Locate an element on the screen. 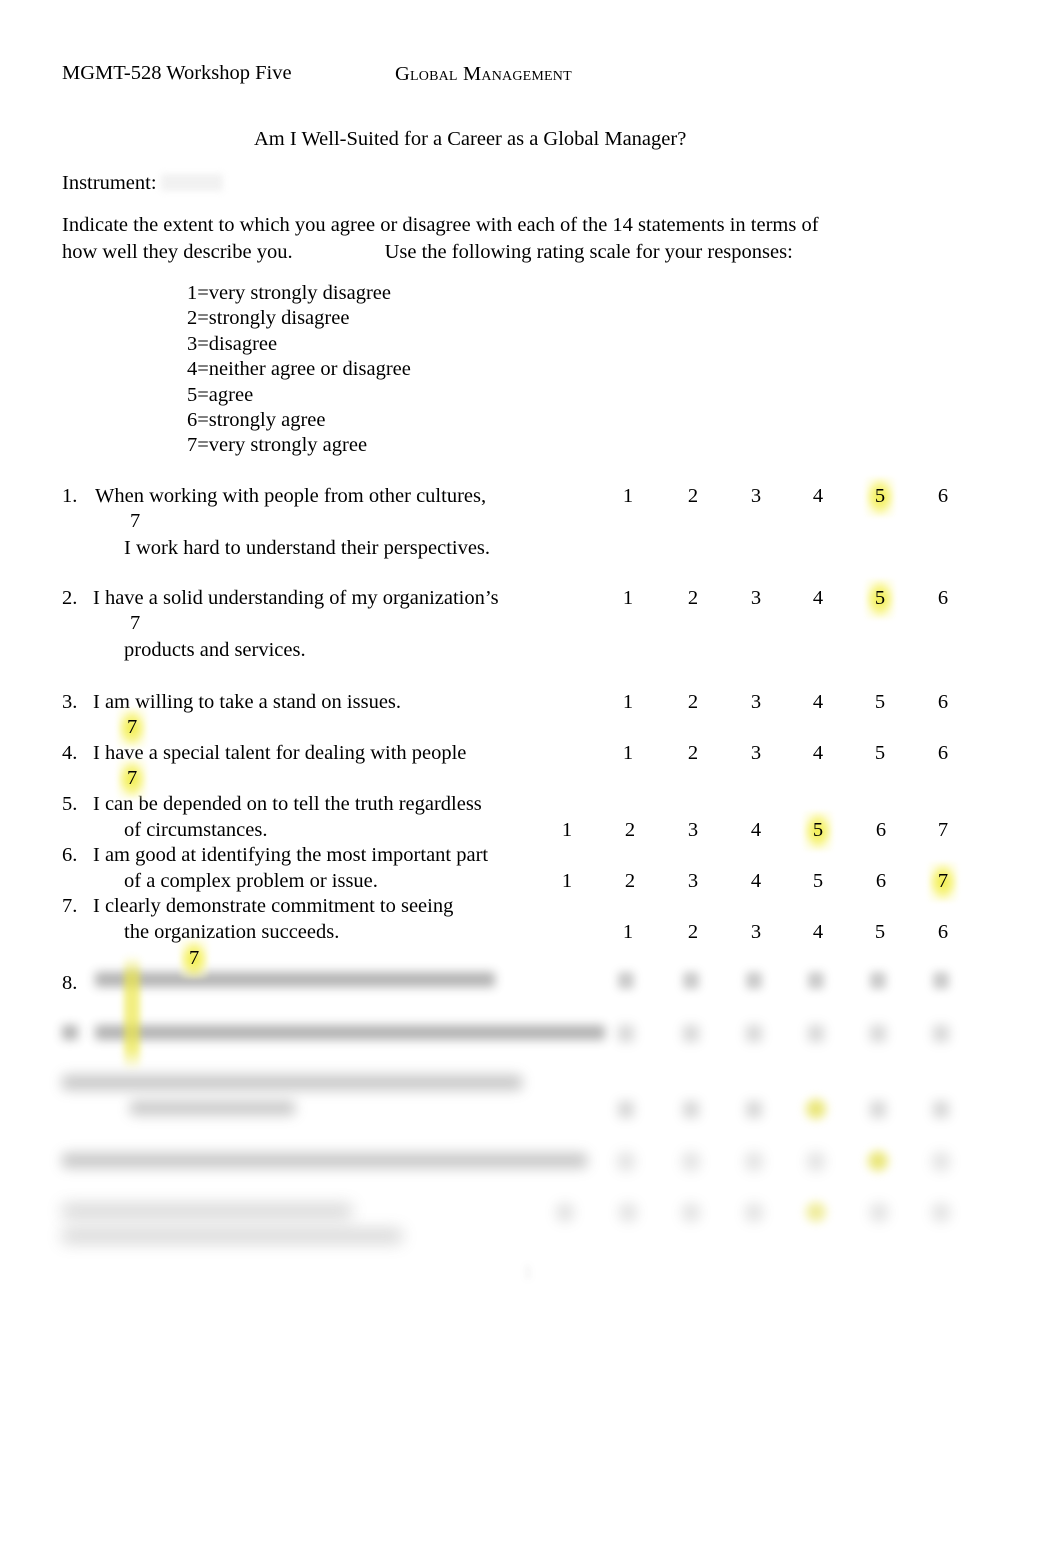  question-number: 8. is located at coordinates (70, 983).